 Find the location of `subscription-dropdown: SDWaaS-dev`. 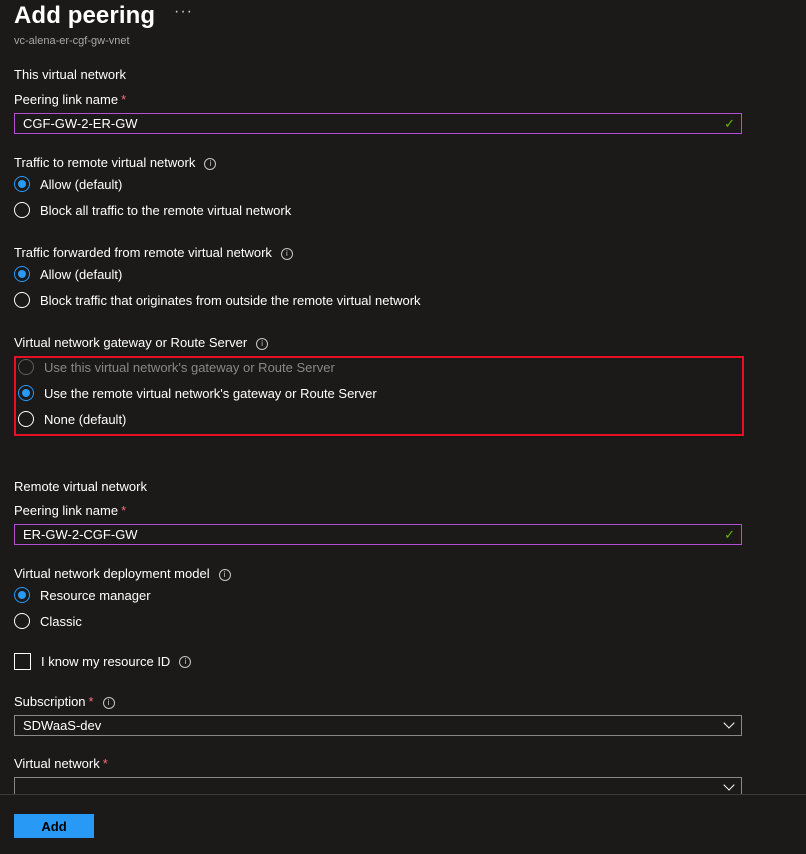

subscription-dropdown: SDWaaS-dev is located at coordinates (378, 725).